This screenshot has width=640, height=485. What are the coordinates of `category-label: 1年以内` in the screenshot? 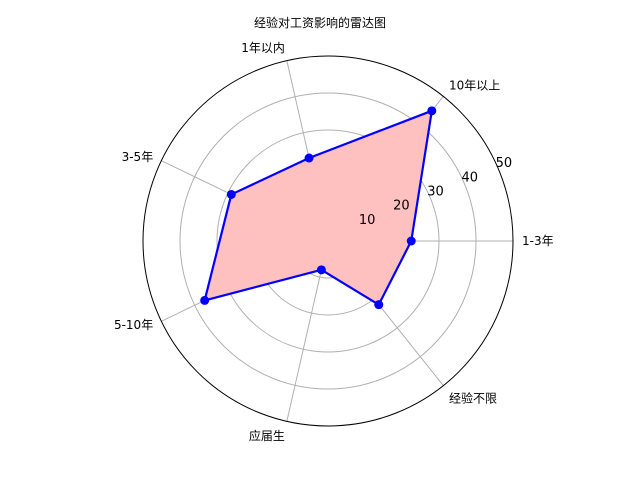 It's located at (263, 48).